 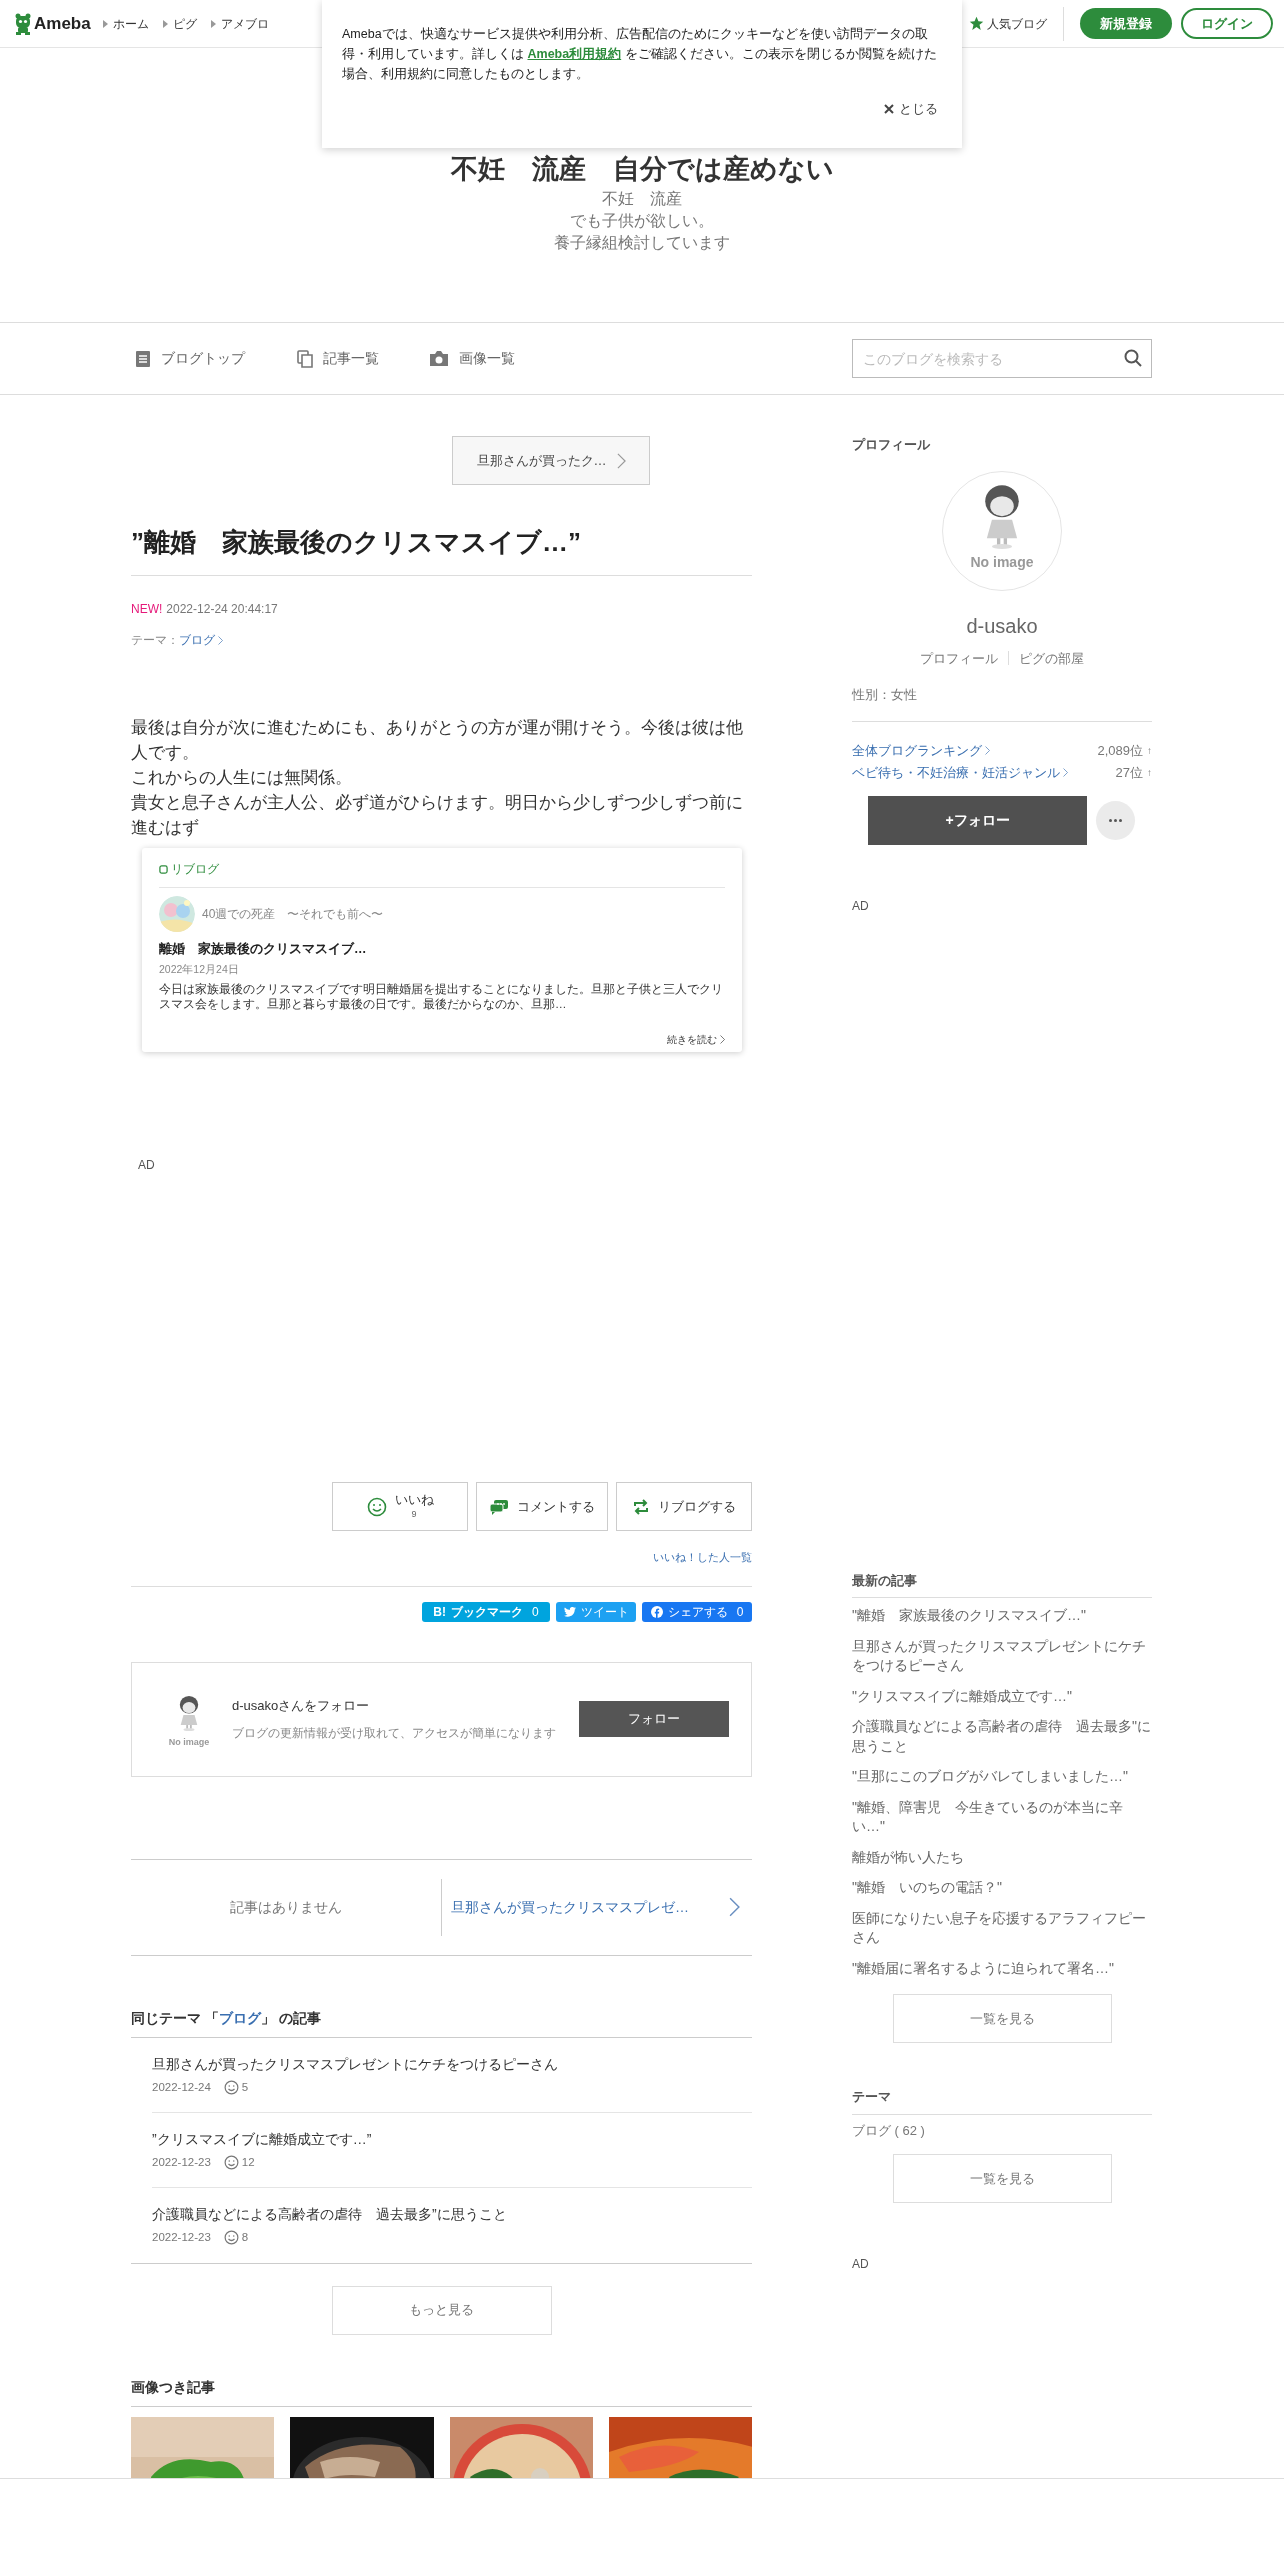 I want to click on login-button: ログイン, so click(x=1227, y=23).